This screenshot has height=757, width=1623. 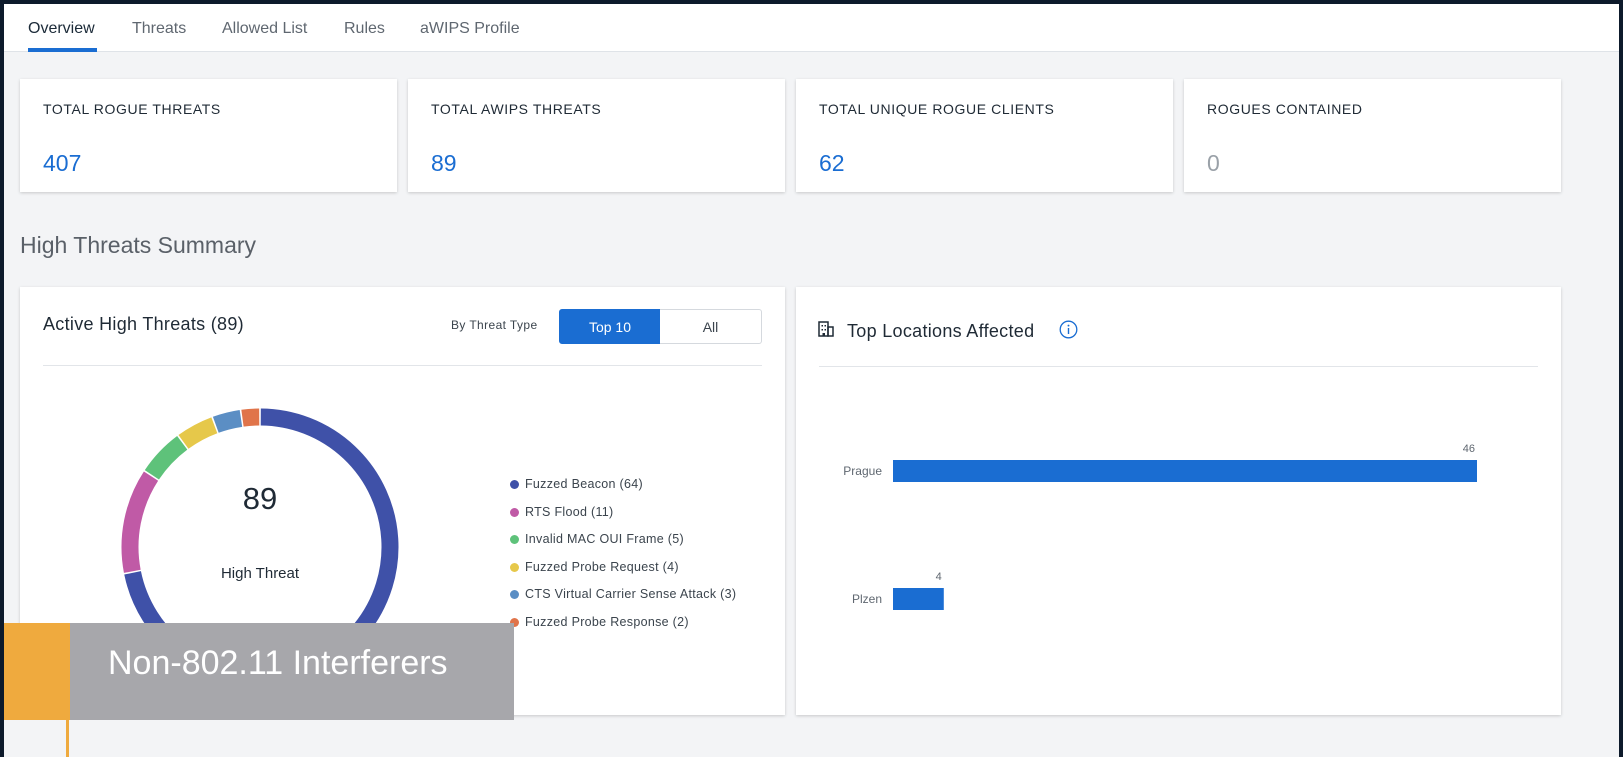 I want to click on legend-item-fuzzed-probe-request: Fuzzed Probe Request (4), so click(x=594, y=567).